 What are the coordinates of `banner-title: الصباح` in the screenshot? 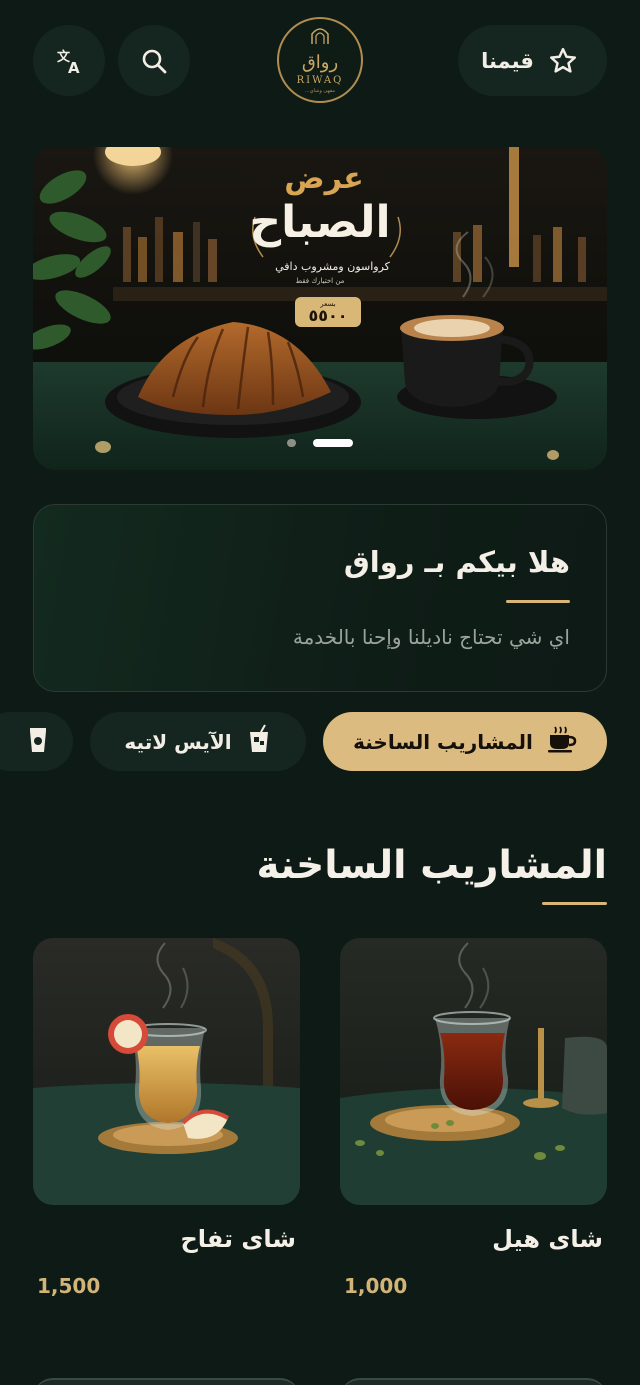 It's located at (320, 222).